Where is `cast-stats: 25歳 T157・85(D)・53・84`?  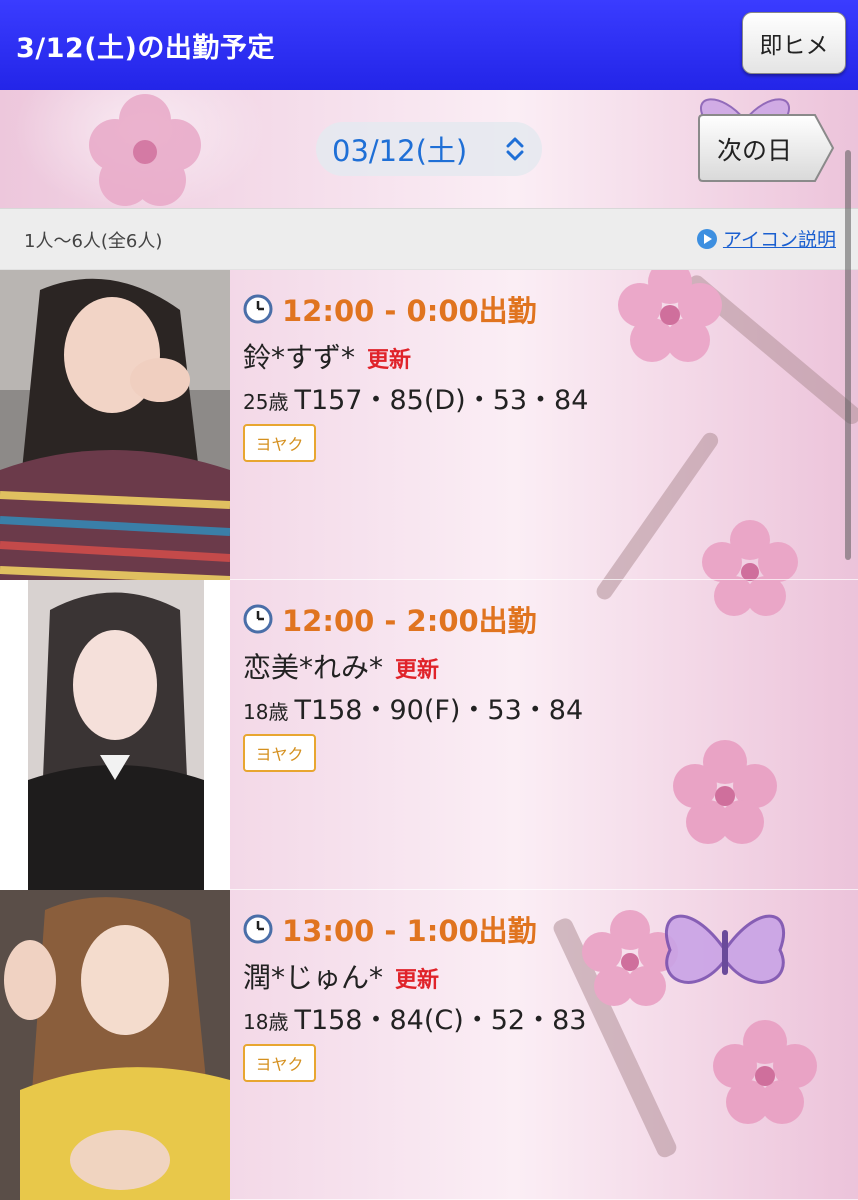 cast-stats: 25歳 T157・85(D)・53・84 is located at coordinates (415, 397).